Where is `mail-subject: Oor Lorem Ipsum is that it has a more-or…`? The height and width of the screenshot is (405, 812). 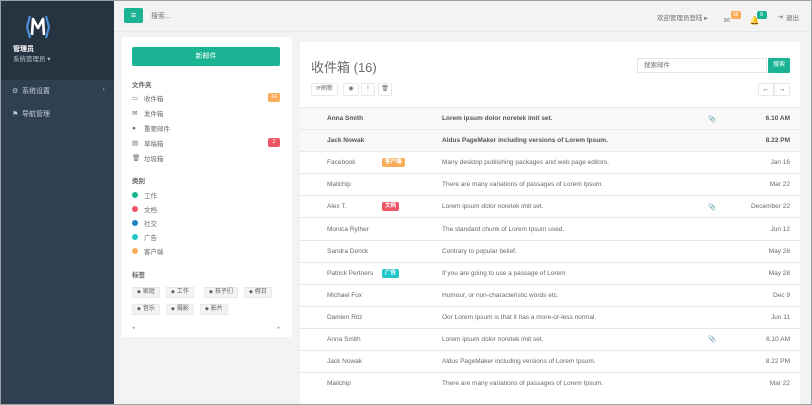 mail-subject: Oor Lorem Ipsum is that it has a more-or… is located at coordinates (572, 317).